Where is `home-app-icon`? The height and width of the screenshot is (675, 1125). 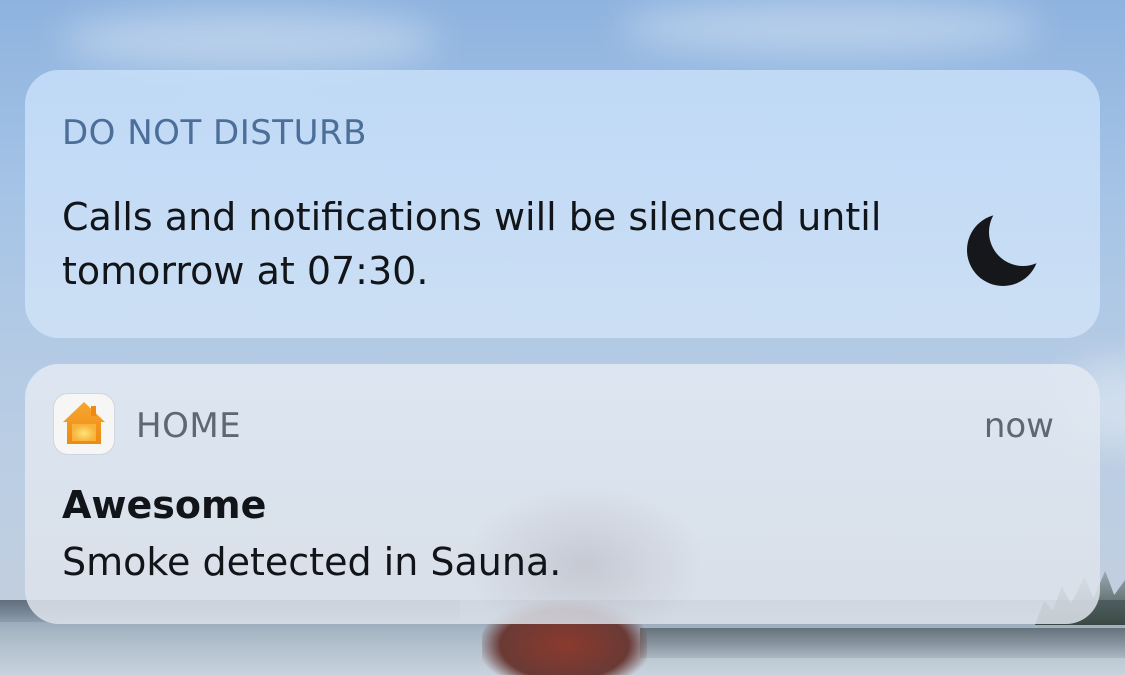 home-app-icon is located at coordinates (84, 424).